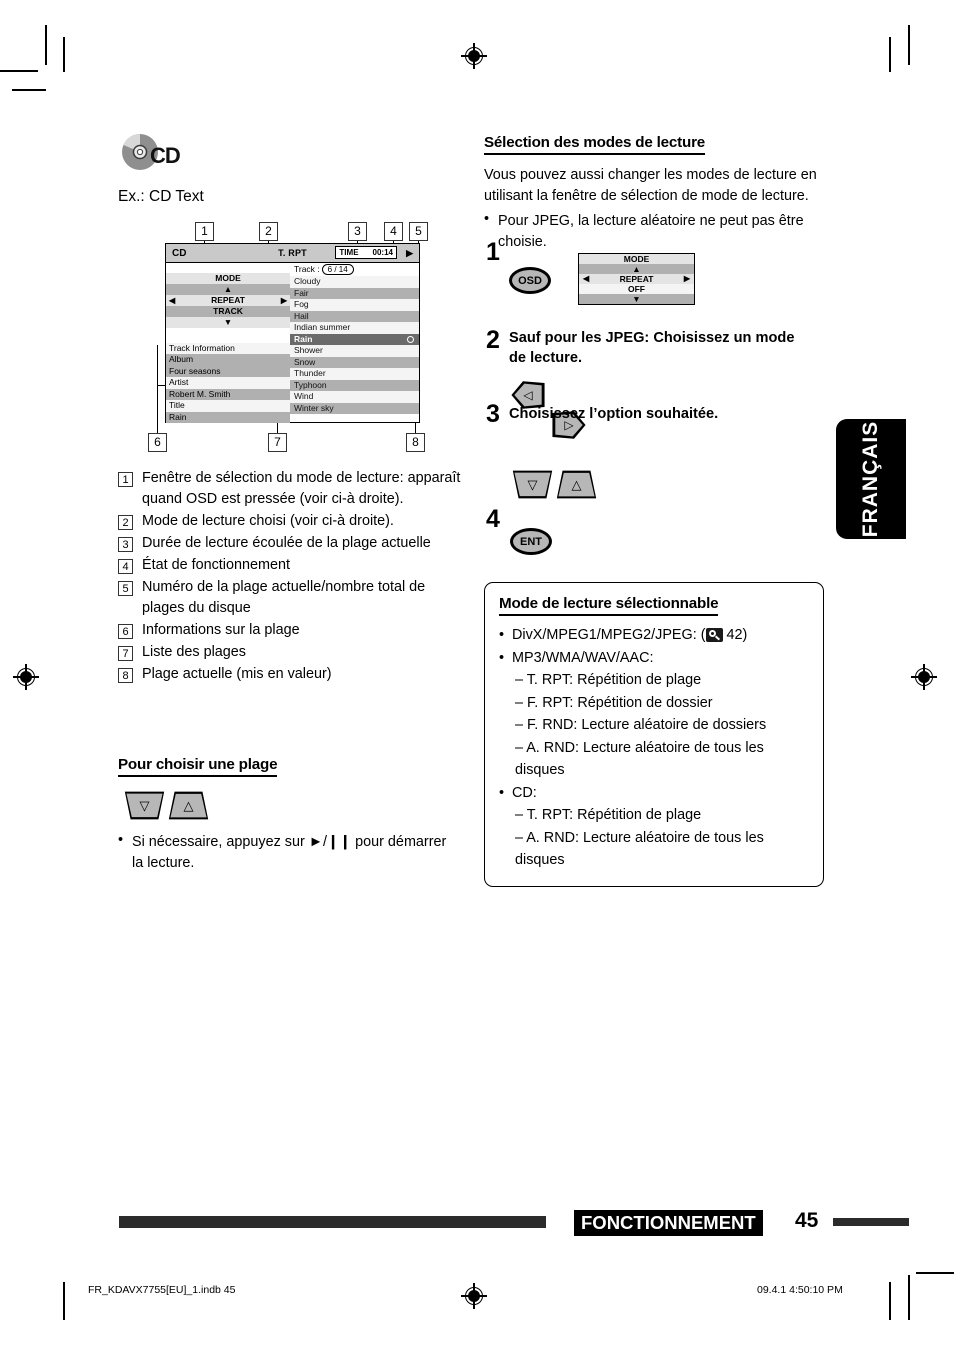 The height and width of the screenshot is (1352, 954). Describe the element at coordinates (583, 657) in the screenshot. I see `note-item-mp3-text: MP3/WMA/WAV/AAC:` at that location.